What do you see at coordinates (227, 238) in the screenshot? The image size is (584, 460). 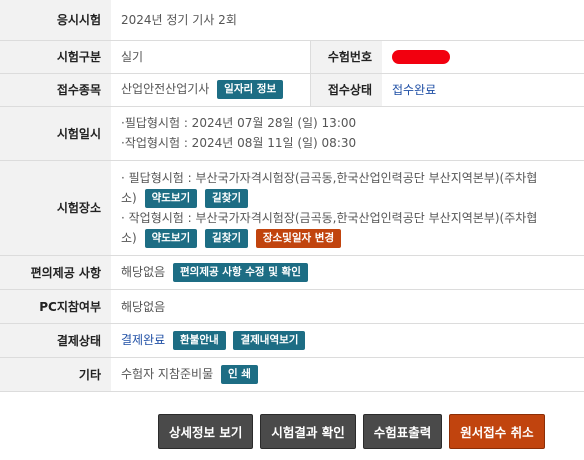 I see `practical-route-button: 길찾기` at bounding box center [227, 238].